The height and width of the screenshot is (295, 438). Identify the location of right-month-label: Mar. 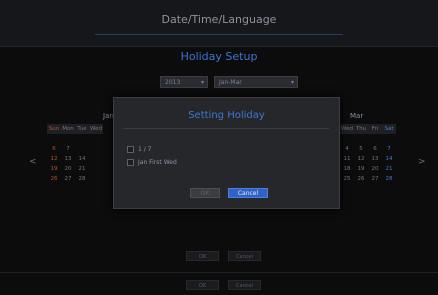
(357, 116).